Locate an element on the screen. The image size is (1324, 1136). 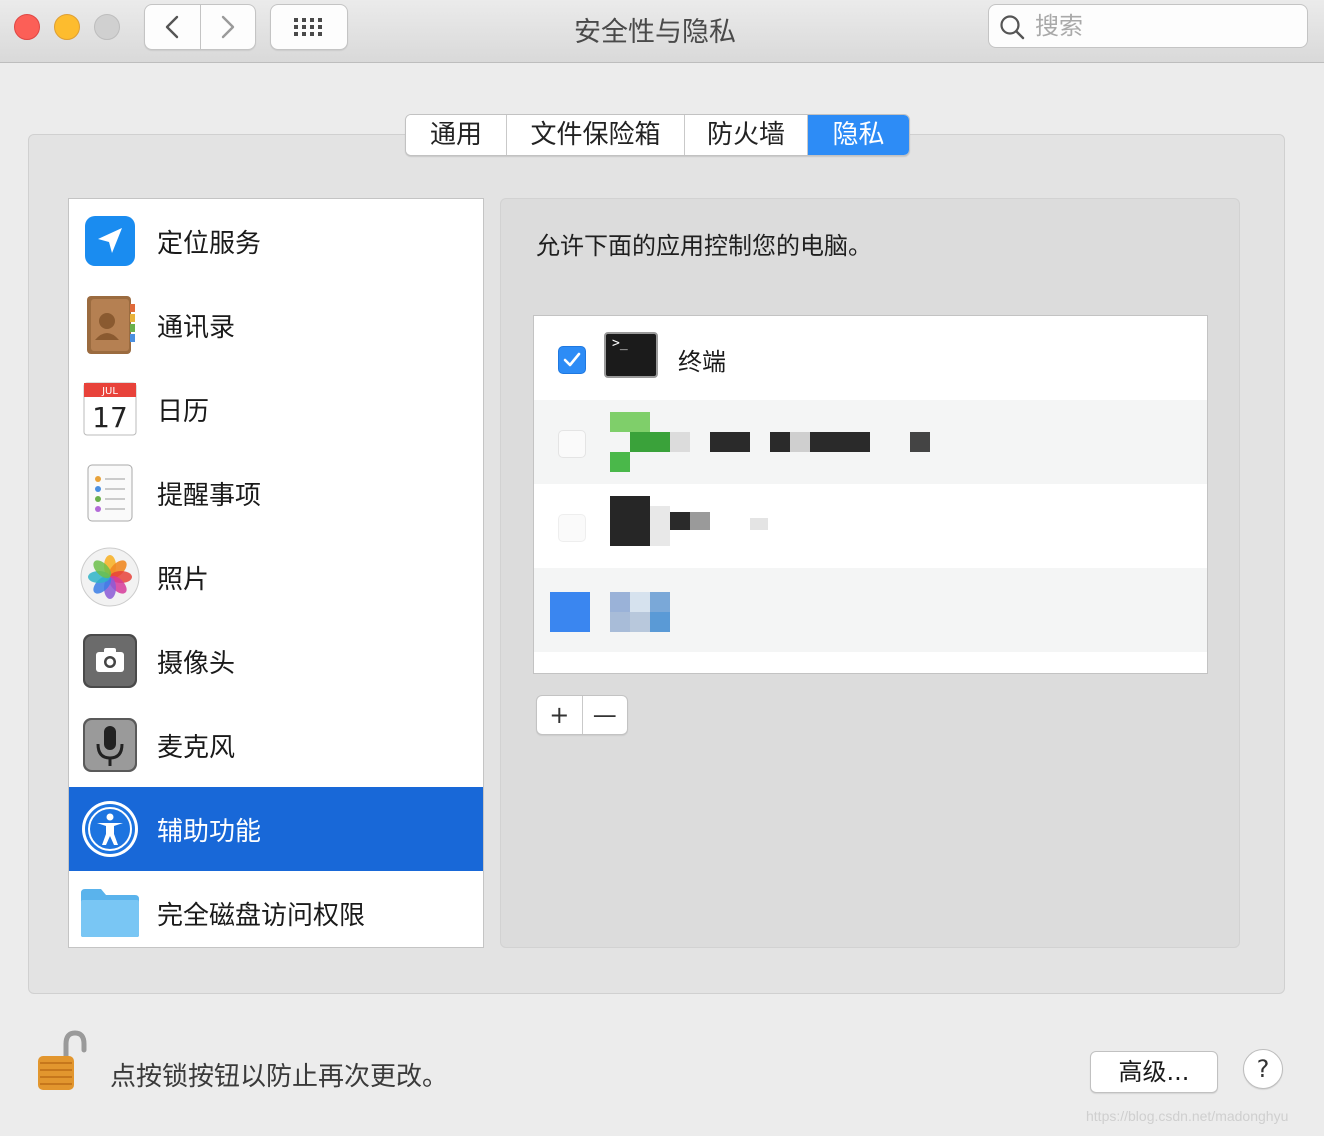
back-button is located at coordinates (172, 27).